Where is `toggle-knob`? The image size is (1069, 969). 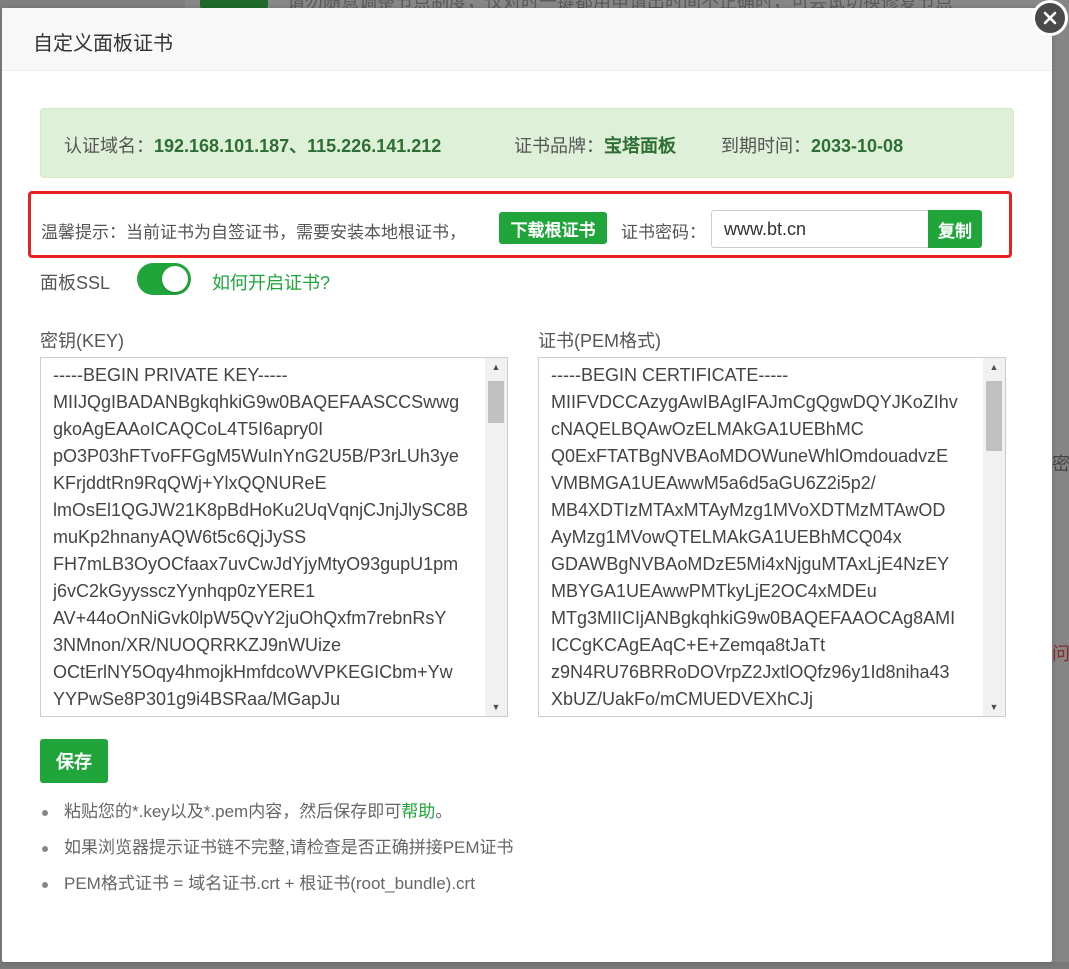
toggle-knob is located at coordinates (175, 279).